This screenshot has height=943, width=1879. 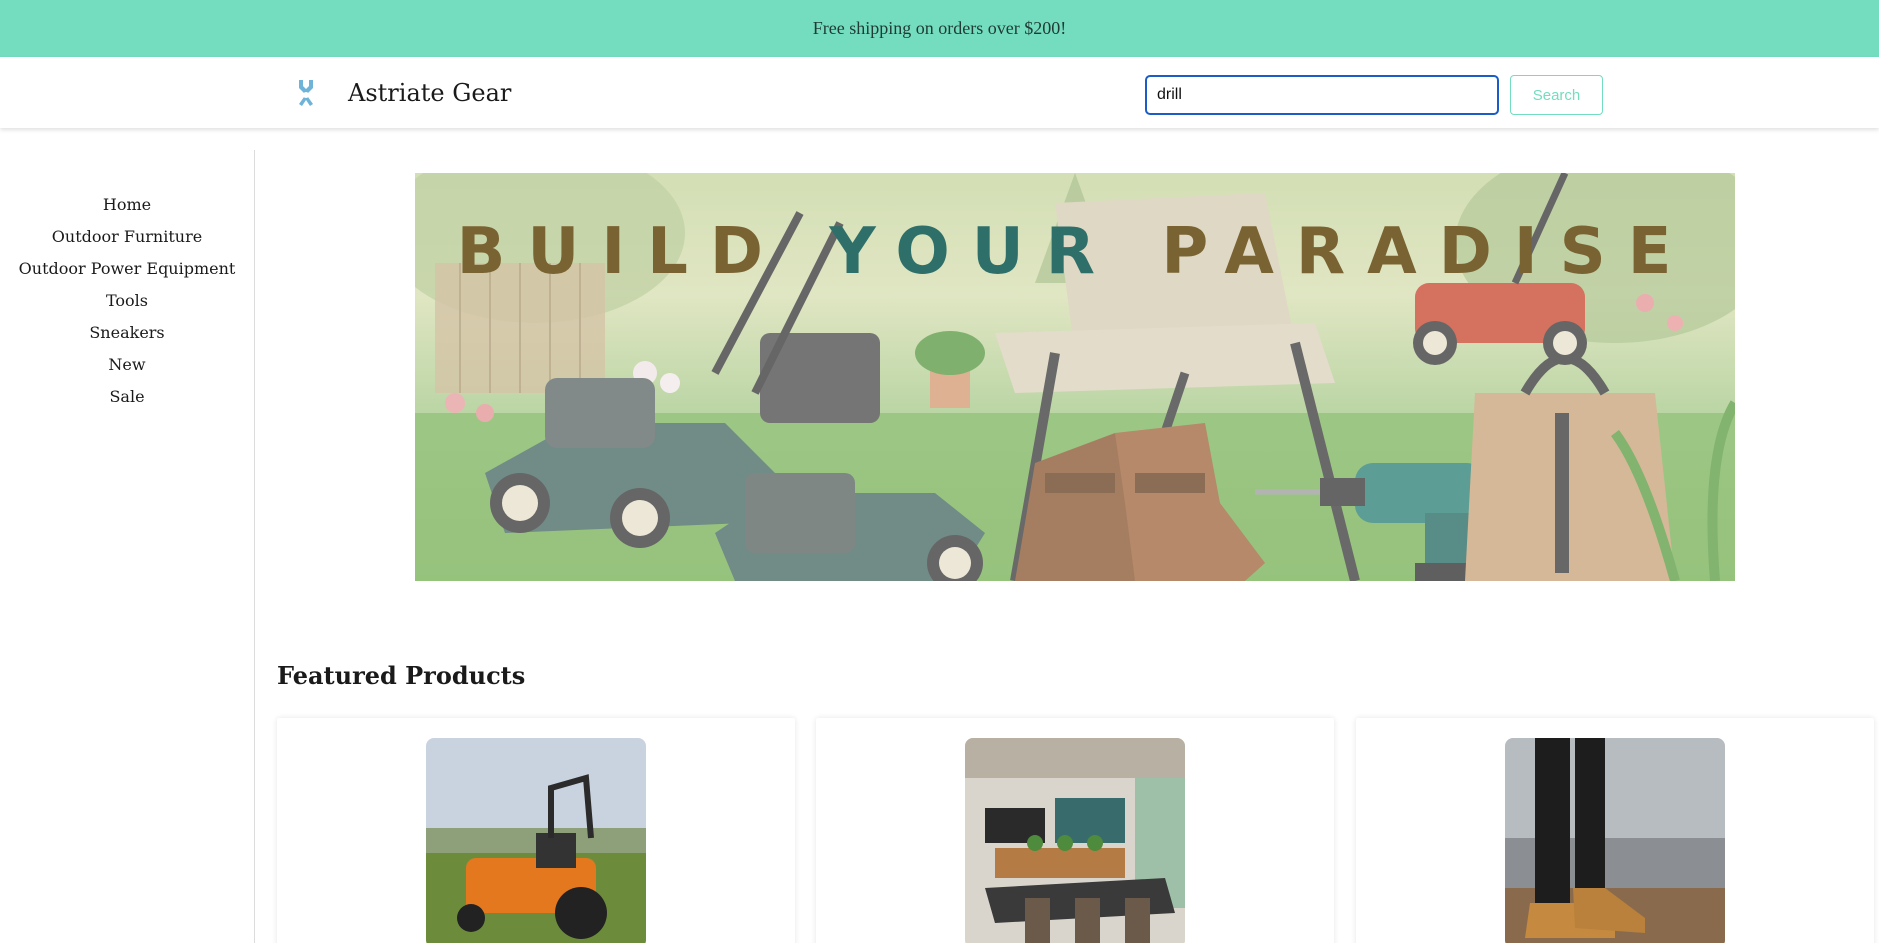 What do you see at coordinates (1322, 95) in the screenshot?
I see `search-input` at bounding box center [1322, 95].